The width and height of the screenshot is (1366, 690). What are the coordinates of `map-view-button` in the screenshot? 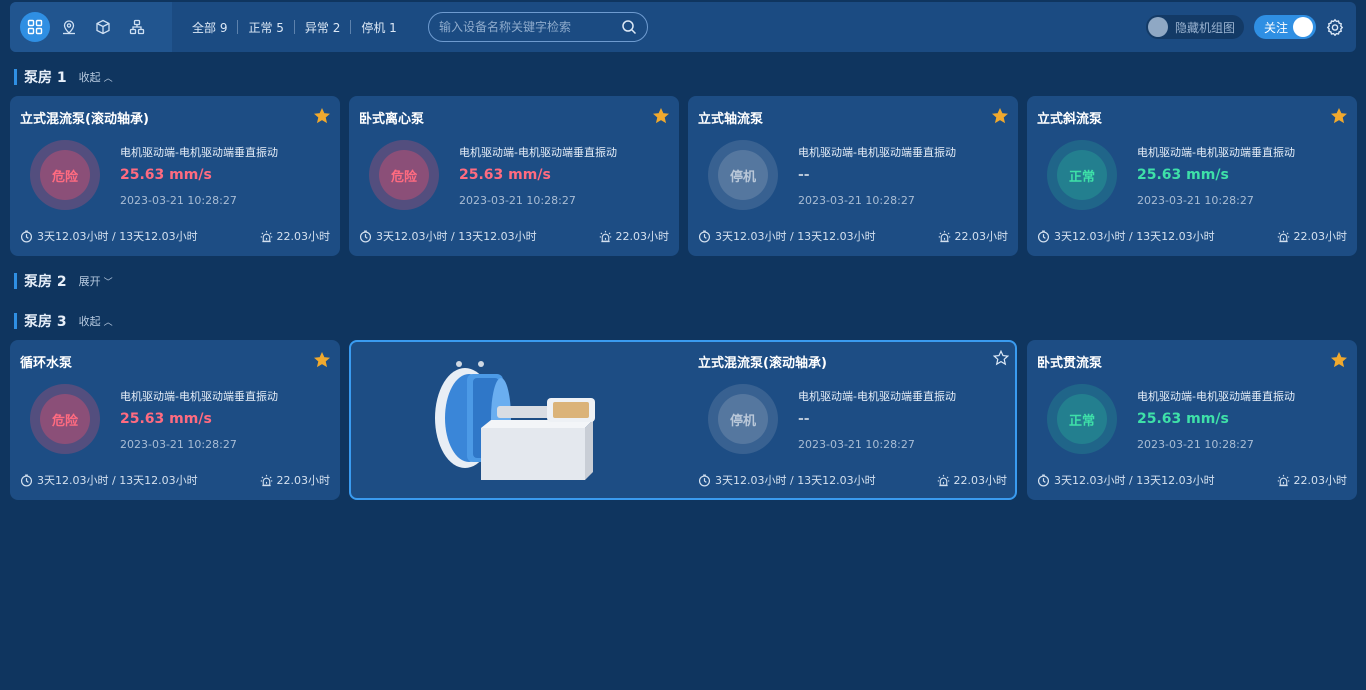 It's located at (69, 27).